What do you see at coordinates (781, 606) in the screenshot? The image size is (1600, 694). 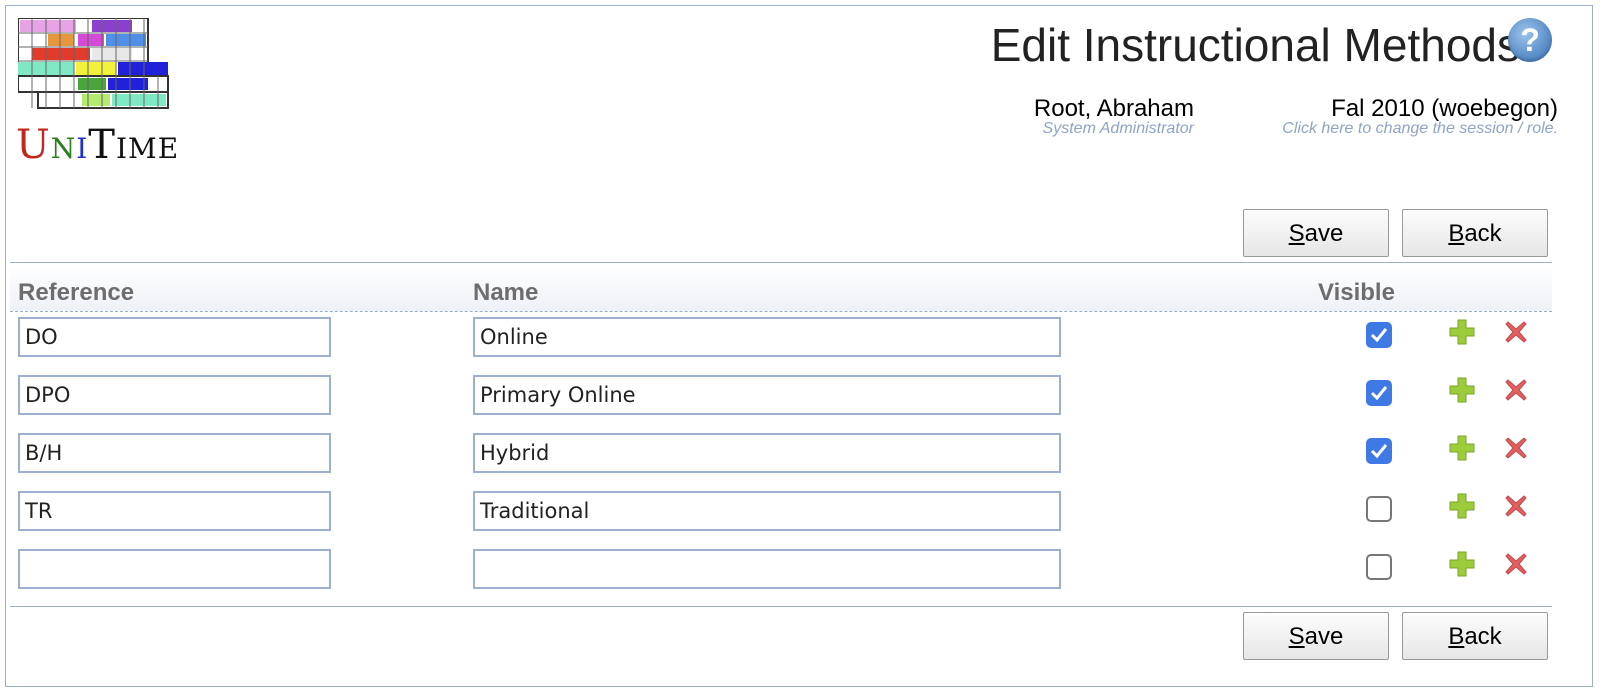 I see `divider-bottom` at bounding box center [781, 606].